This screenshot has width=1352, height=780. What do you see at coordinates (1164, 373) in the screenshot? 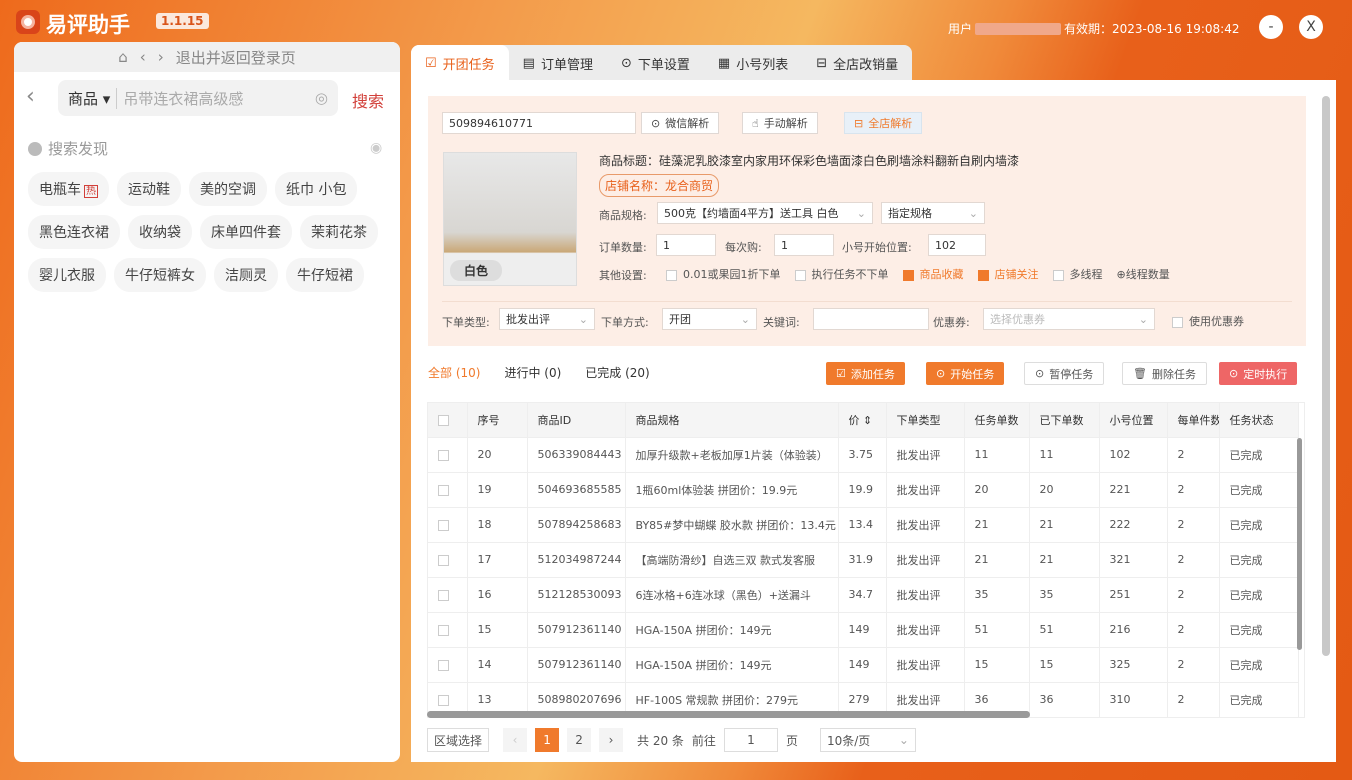
I see `delete-task-button: 🗑 删除任务` at bounding box center [1164, 373].